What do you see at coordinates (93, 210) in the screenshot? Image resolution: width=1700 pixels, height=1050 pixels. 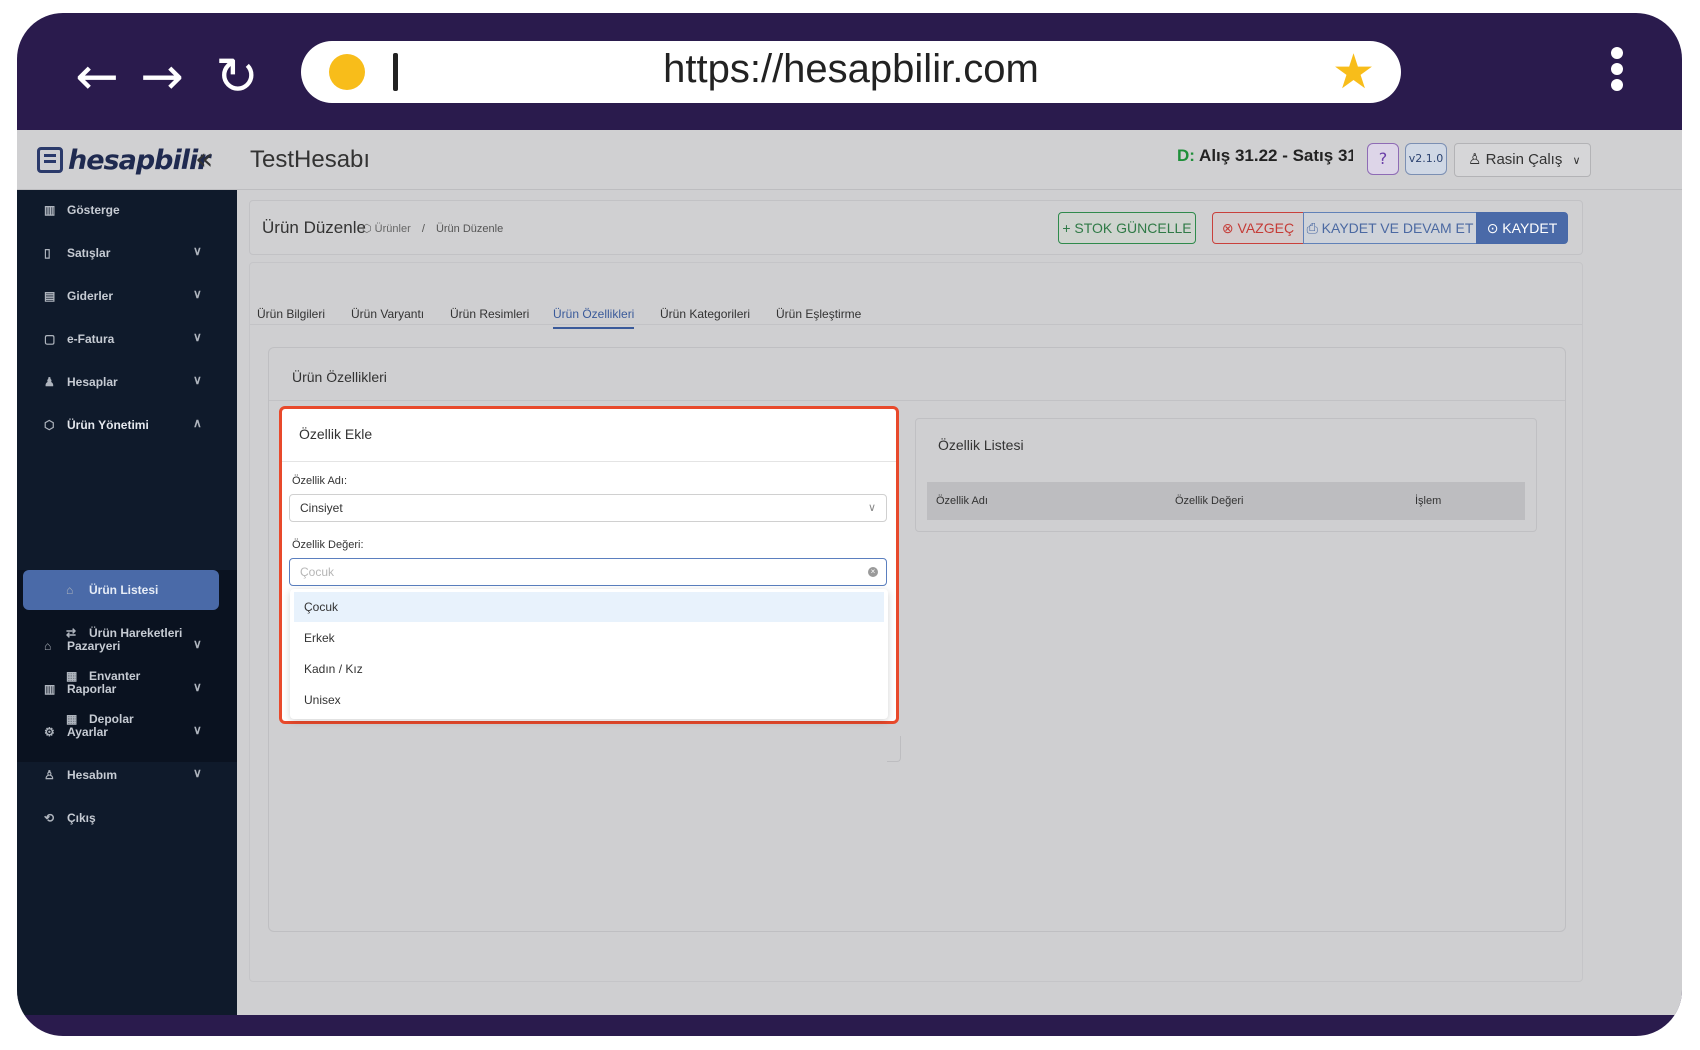 I see `sidebar-item-label: Gösterge` at bounding box center [93, 210].